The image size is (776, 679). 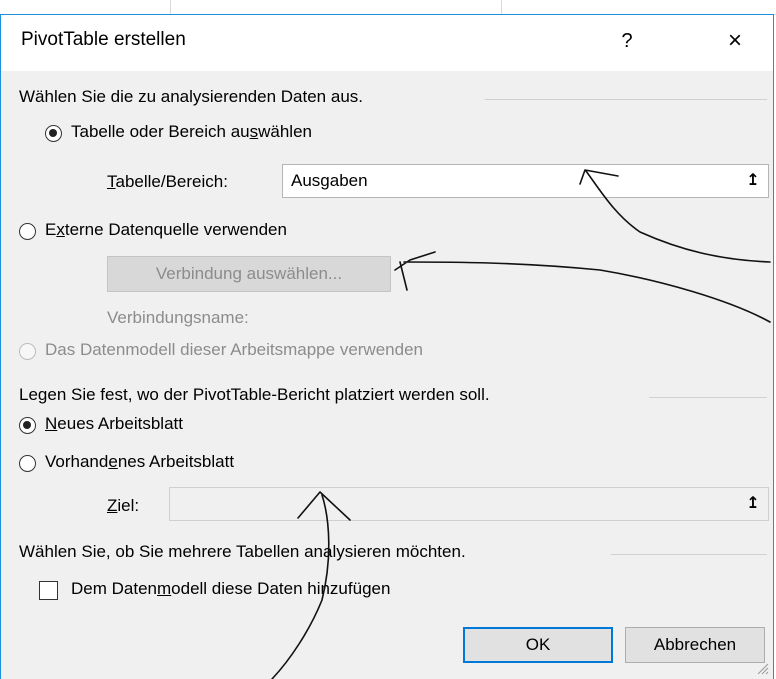 I want to click on add-to-data-model-label: Dem Datenmodell diese Daten hinzufügen, so click(x=230, y=589).